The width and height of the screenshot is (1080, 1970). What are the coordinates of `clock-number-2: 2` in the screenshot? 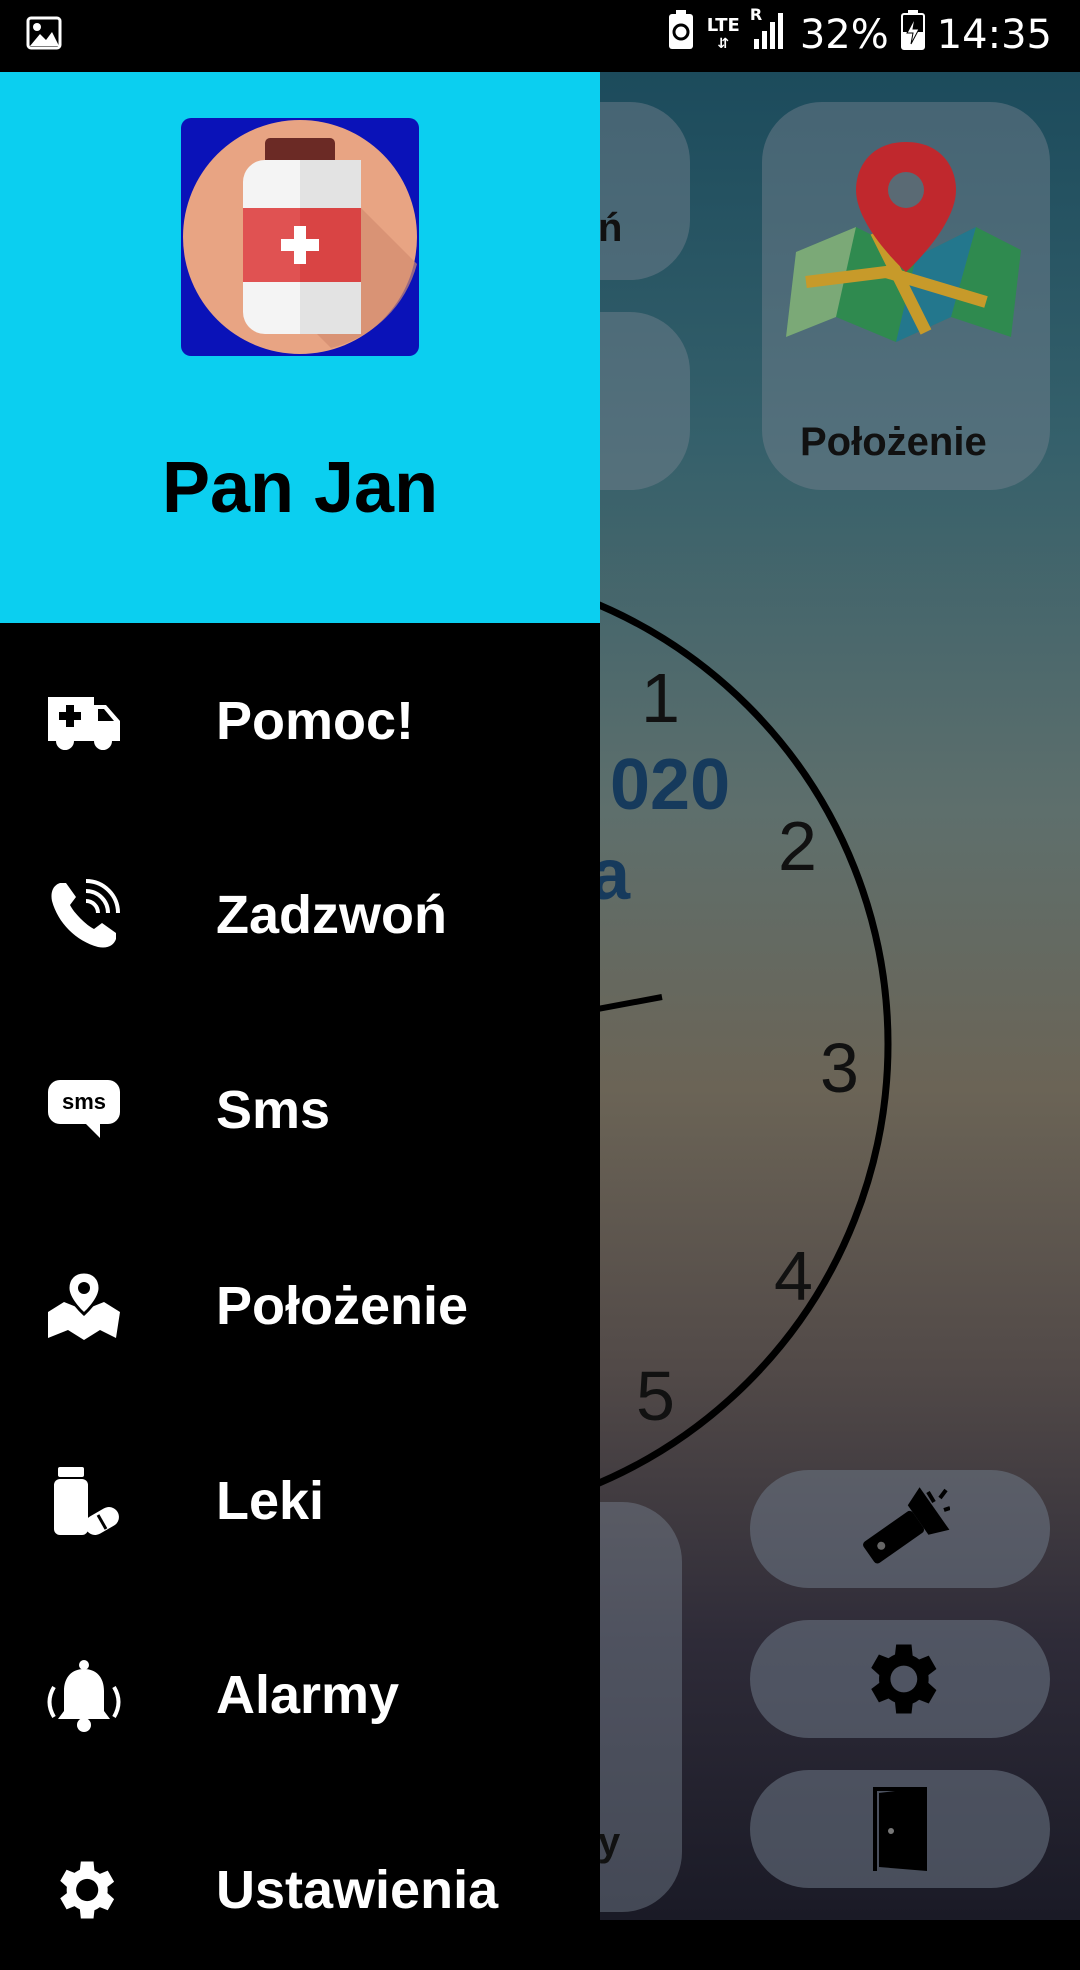 It's located at (797, 846).